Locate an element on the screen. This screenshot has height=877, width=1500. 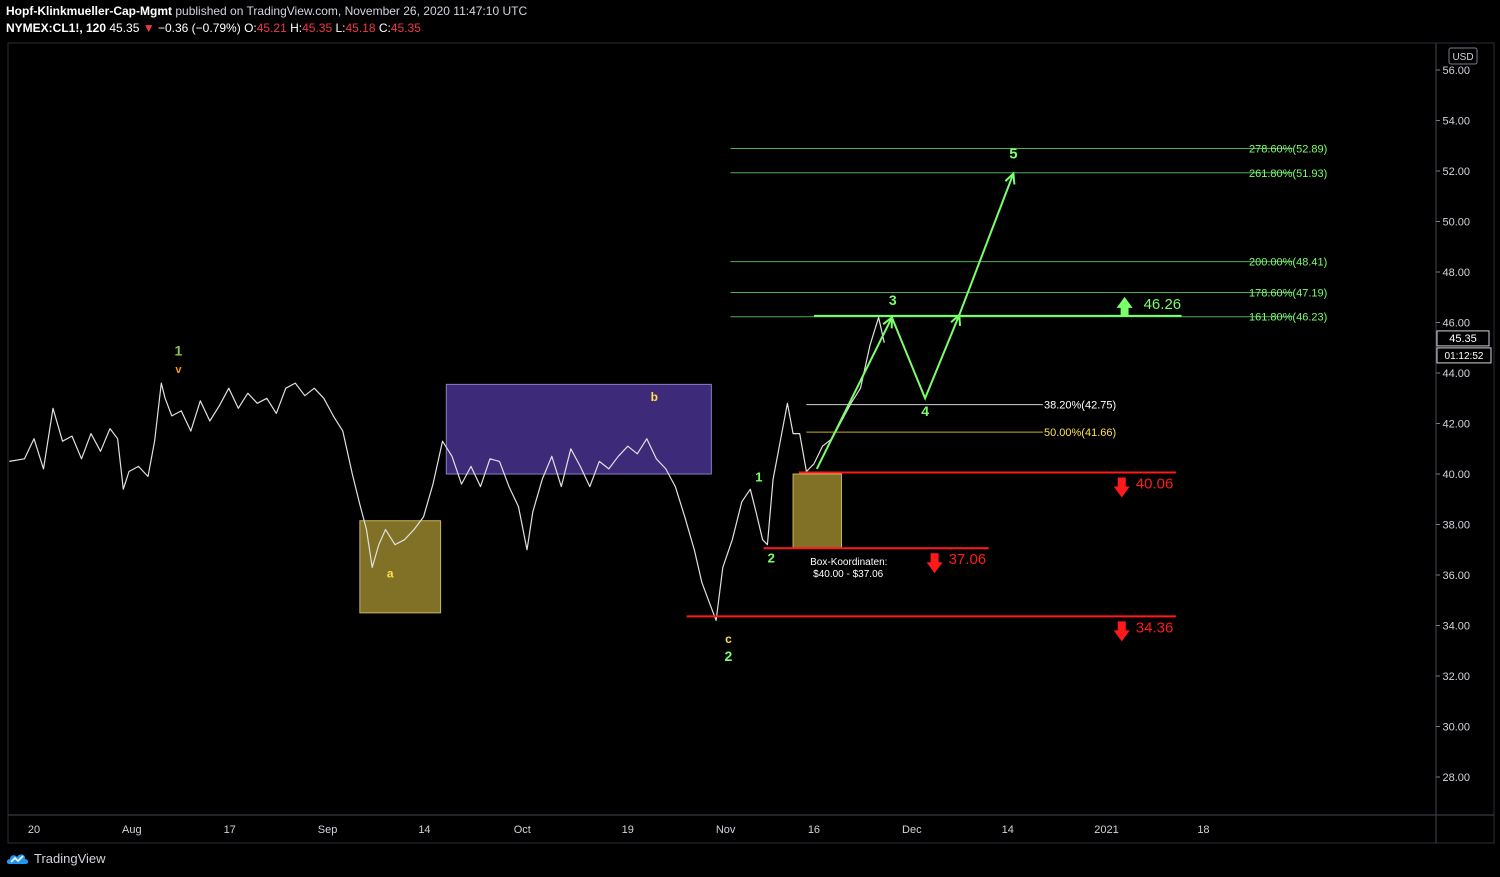
y-tick-label: 34.00 is located at coordinates (1456, 627).